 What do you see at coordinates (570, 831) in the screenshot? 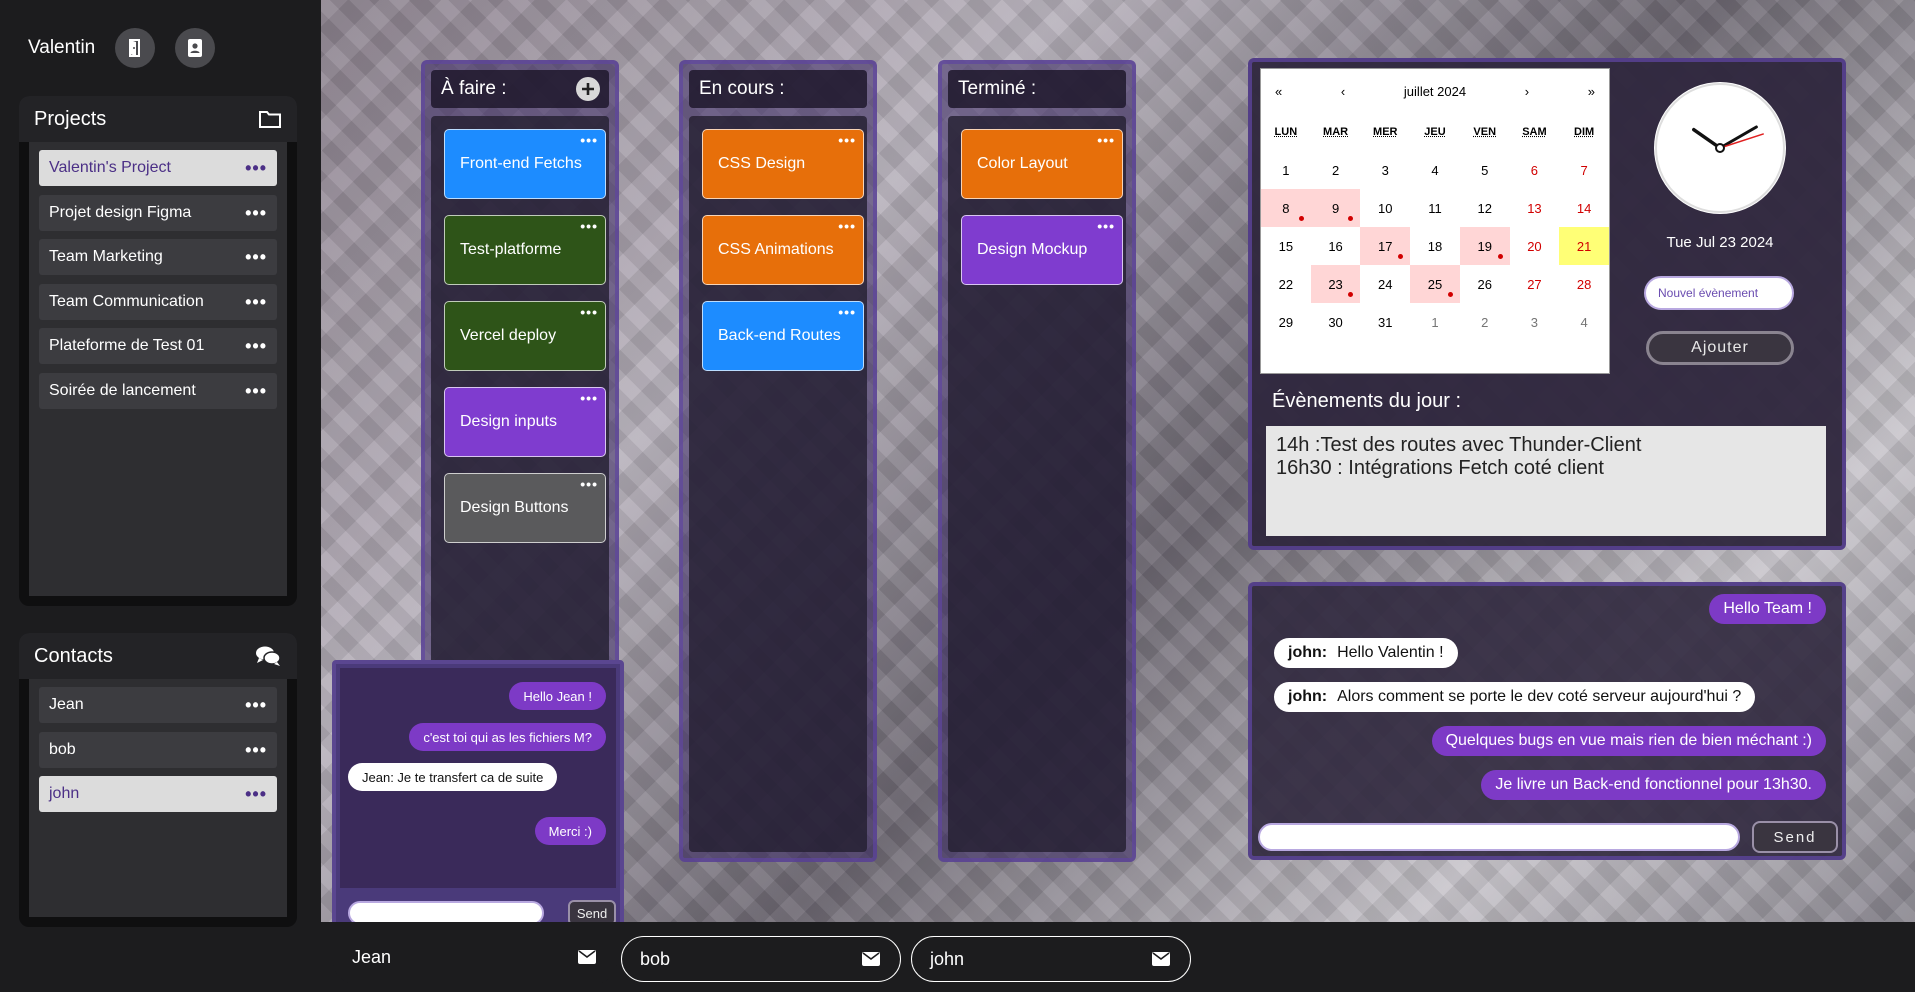
I see `chat-message-own: Merci :)` at bounding box center [570, 831].